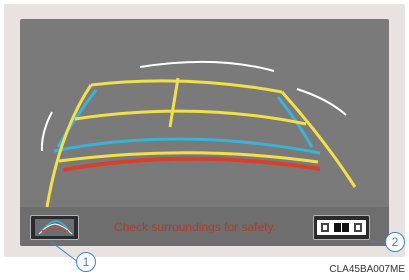 Image resolution: width=409 pixels, height=280 pixels. I want to click on figure-code: CLA45BA007ME, so click(367, 269).